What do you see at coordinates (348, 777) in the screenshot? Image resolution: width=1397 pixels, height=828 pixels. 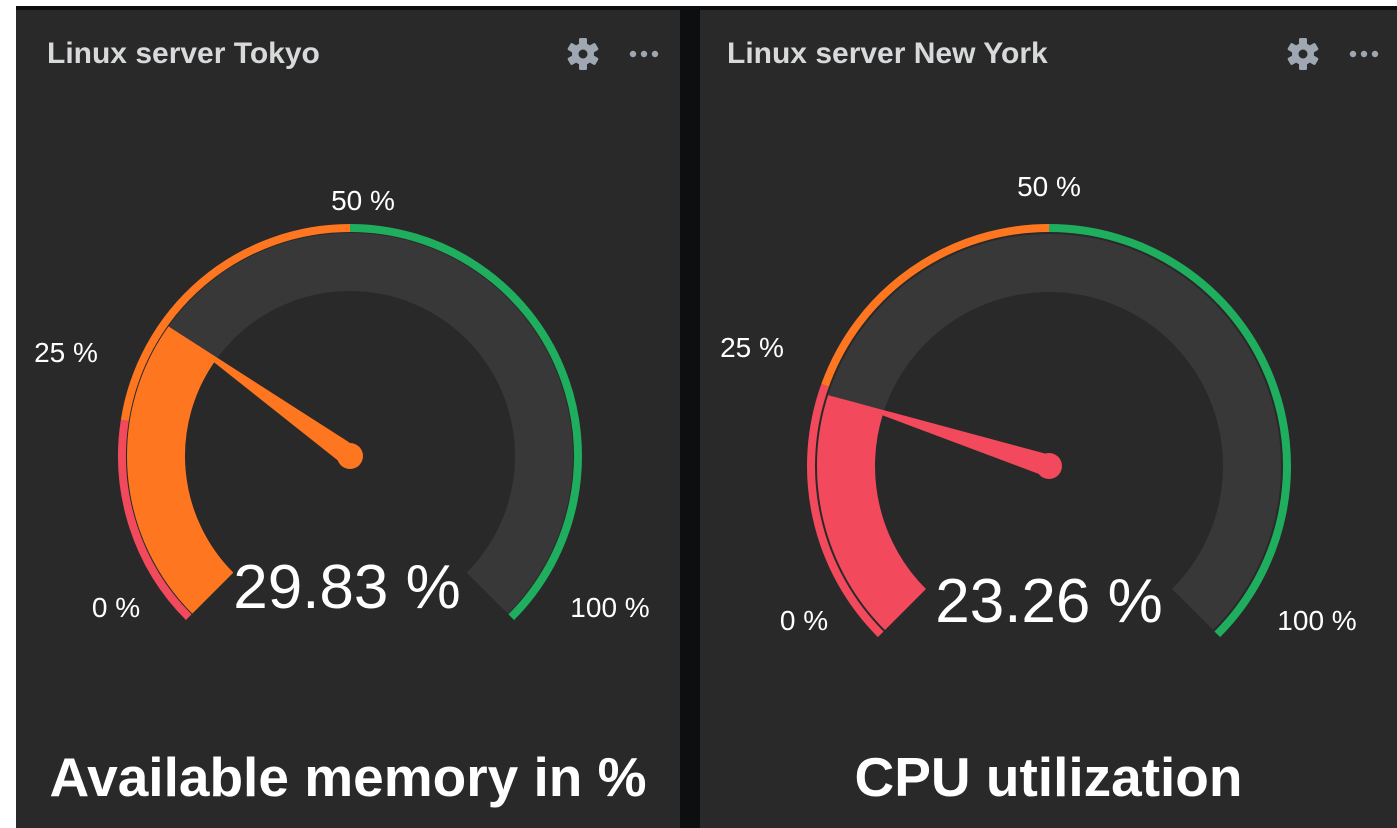 I see `panel-label: Available memory in %` at bounding box center [348, 777].